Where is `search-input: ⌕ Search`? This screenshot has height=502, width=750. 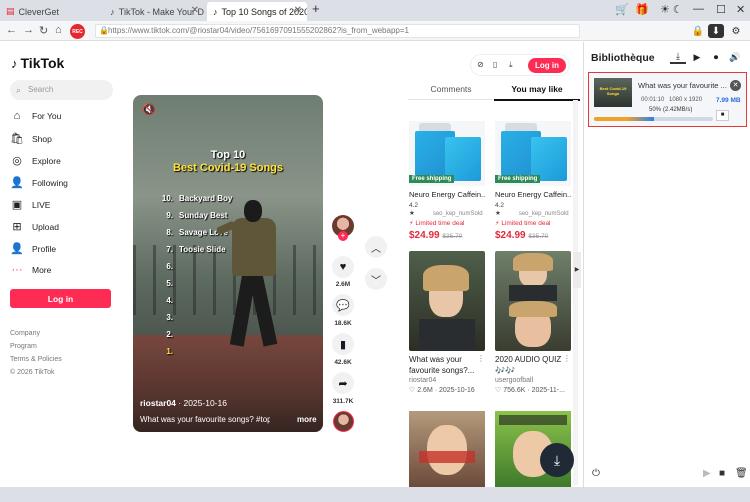 search-input: ⌕ Search is located at coordinates (61, 90).